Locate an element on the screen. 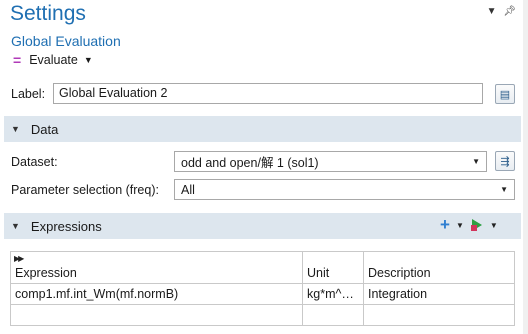  expression-cell: comp1.mf.int_Wm(mf.normB) is located at coordinates (156, 294).